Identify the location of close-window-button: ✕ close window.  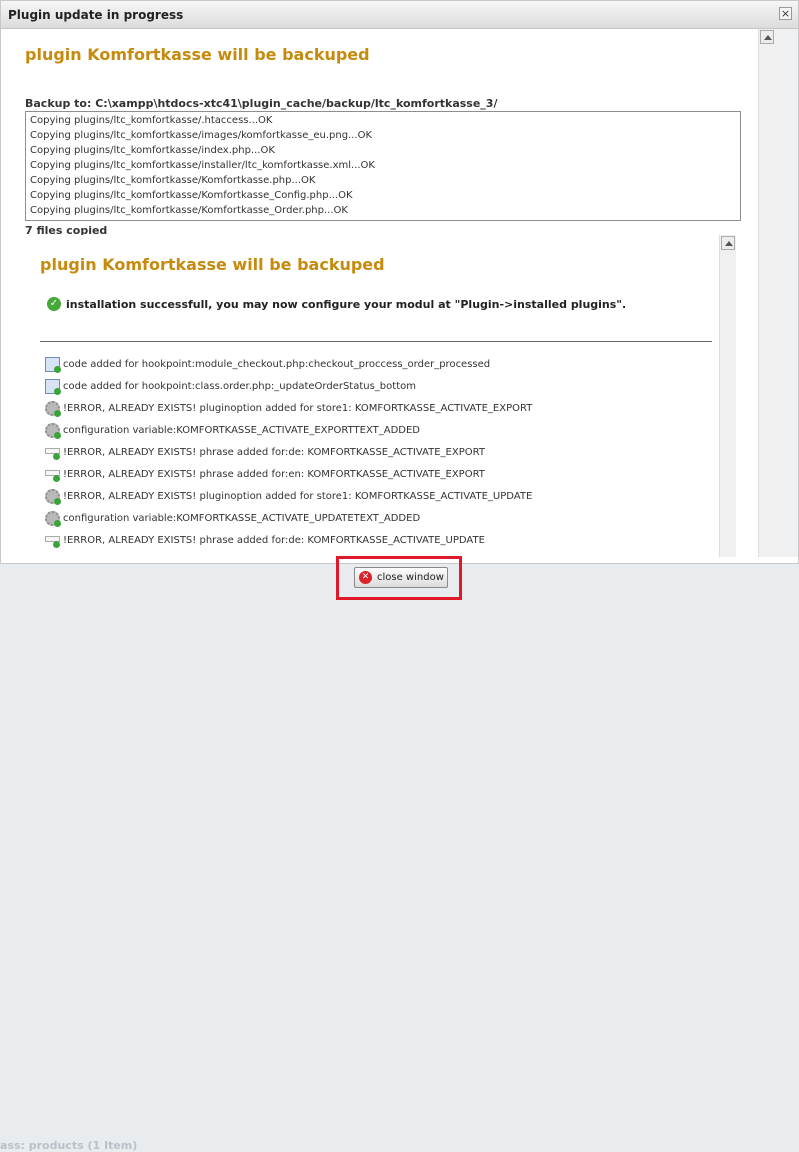
(401, 577).